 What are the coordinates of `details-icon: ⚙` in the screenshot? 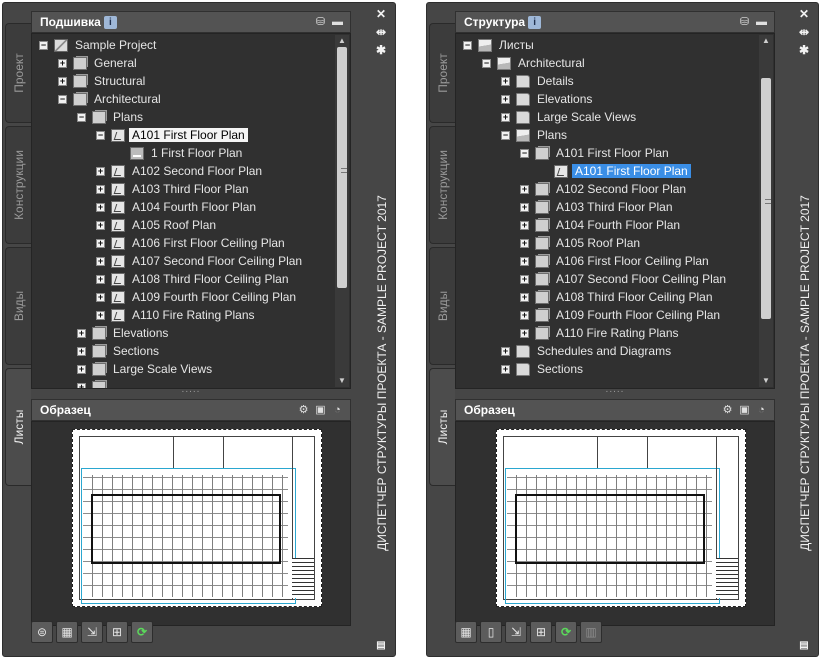 It's located at (303, 410).